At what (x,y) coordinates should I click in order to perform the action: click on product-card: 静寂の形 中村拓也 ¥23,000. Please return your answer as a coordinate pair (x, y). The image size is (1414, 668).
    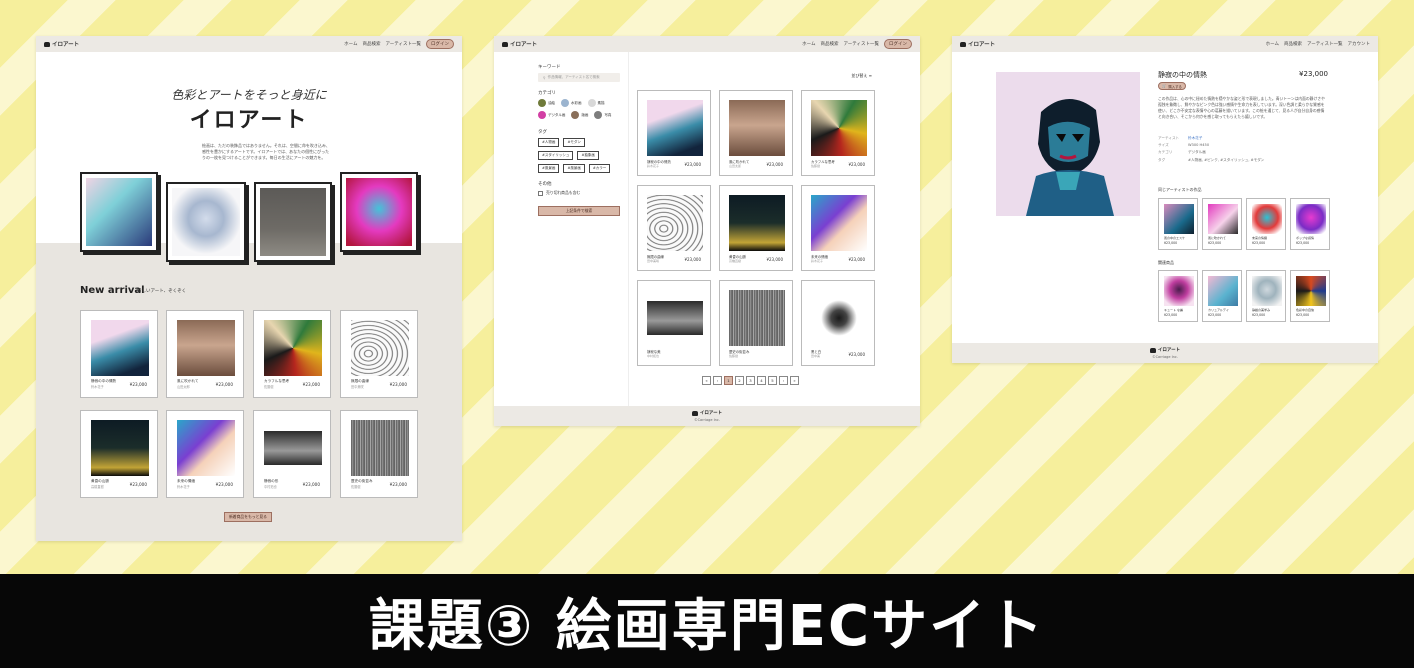
    Looking at the image, I should click on (292, 454).